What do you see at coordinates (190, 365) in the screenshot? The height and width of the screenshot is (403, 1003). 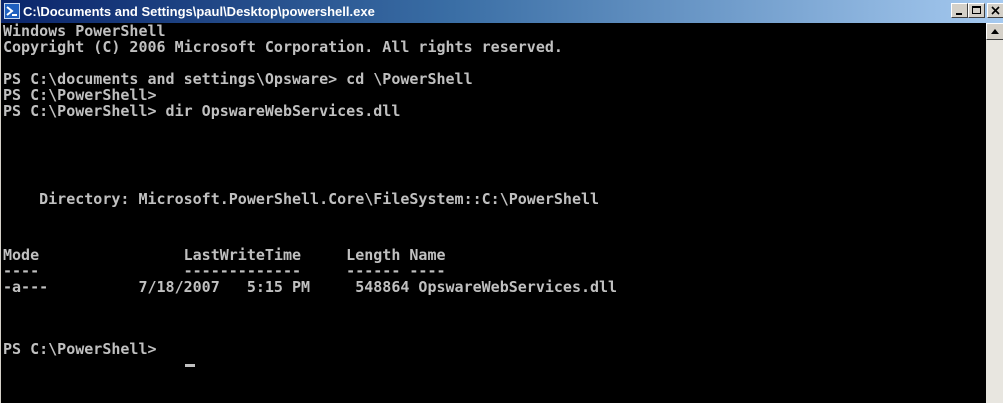 I see `text-cursor` at bounding box center [190, 365].